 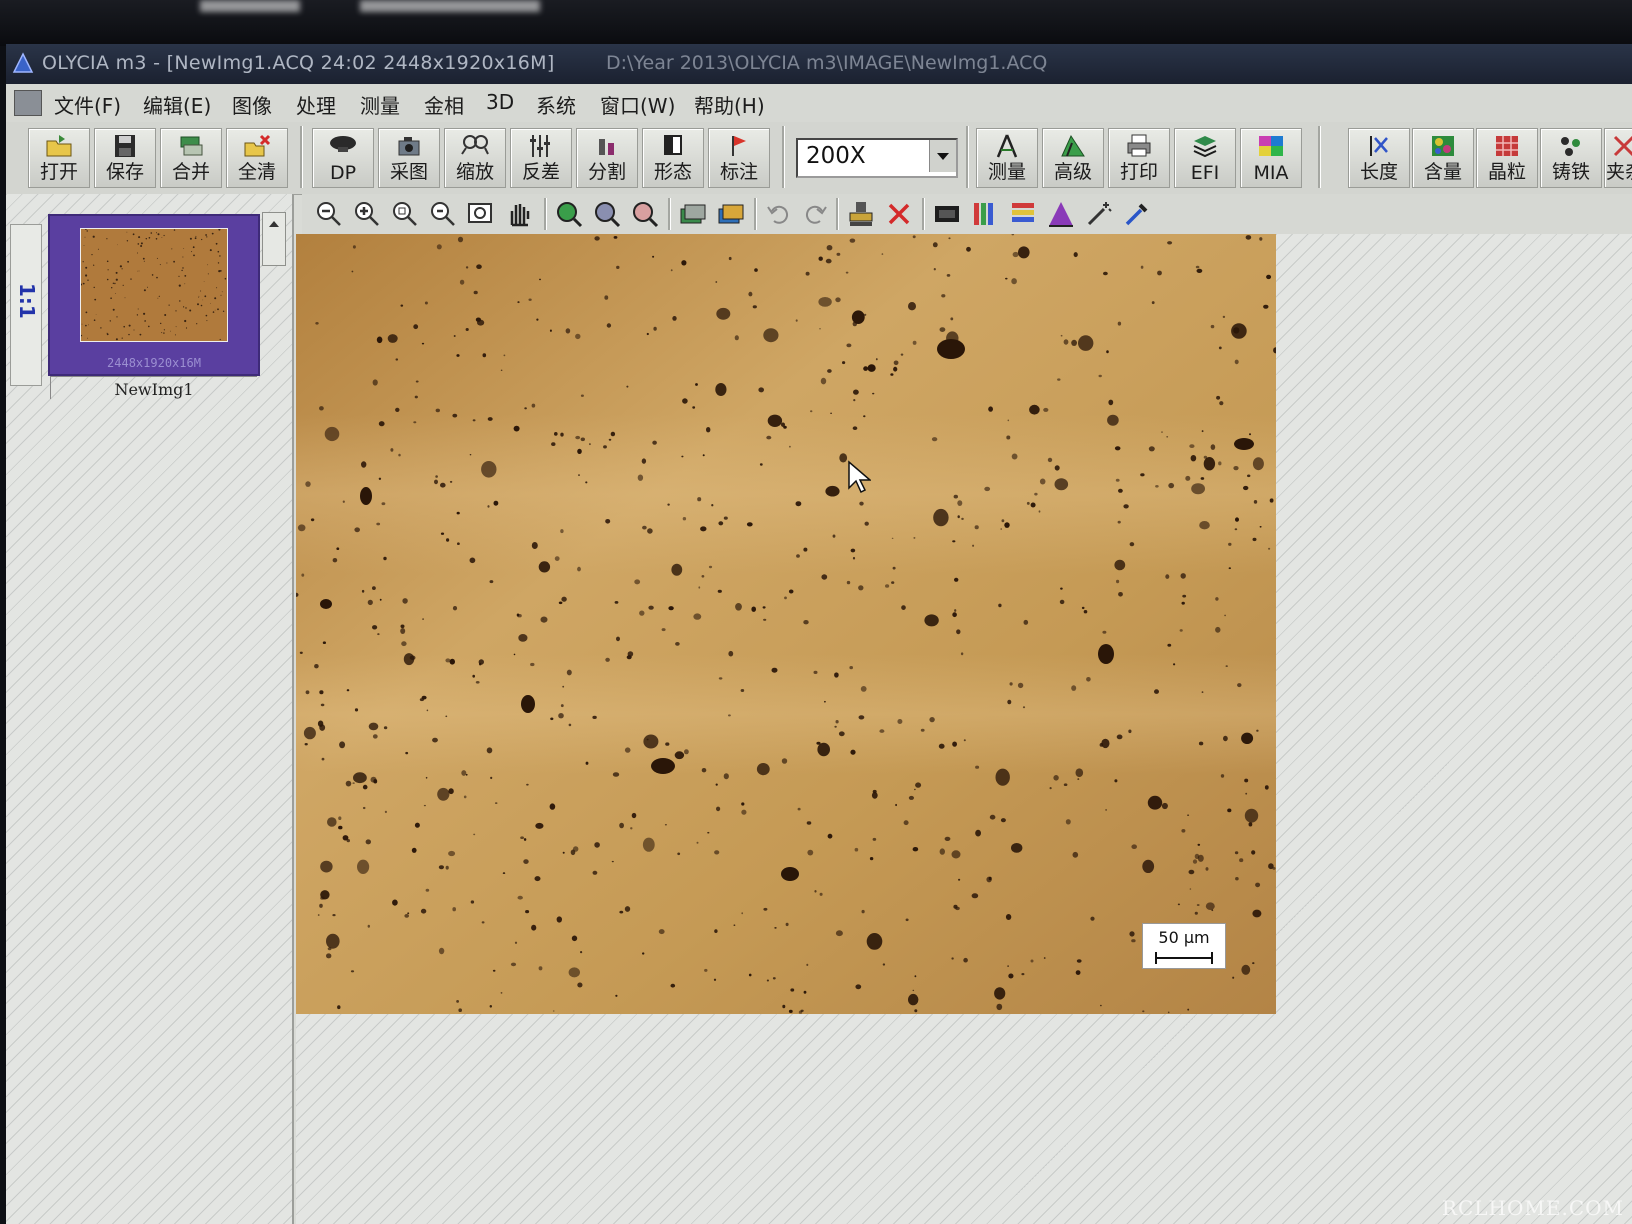 What do you see at coordinates (1507, 158) in the screenshot?
I see `grain-button: 晶粒` at bounding box center [1507, 158].